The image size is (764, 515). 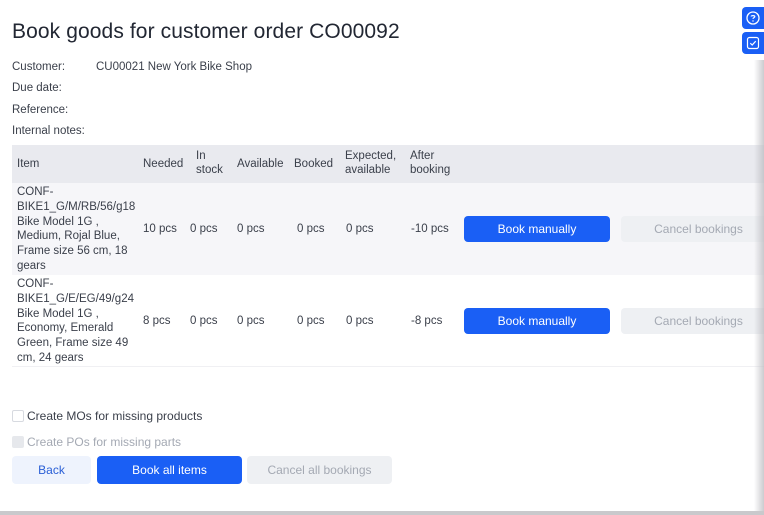 I want to click on create-pos-label: Create POs for missing parts, so click(x=104, y=442).